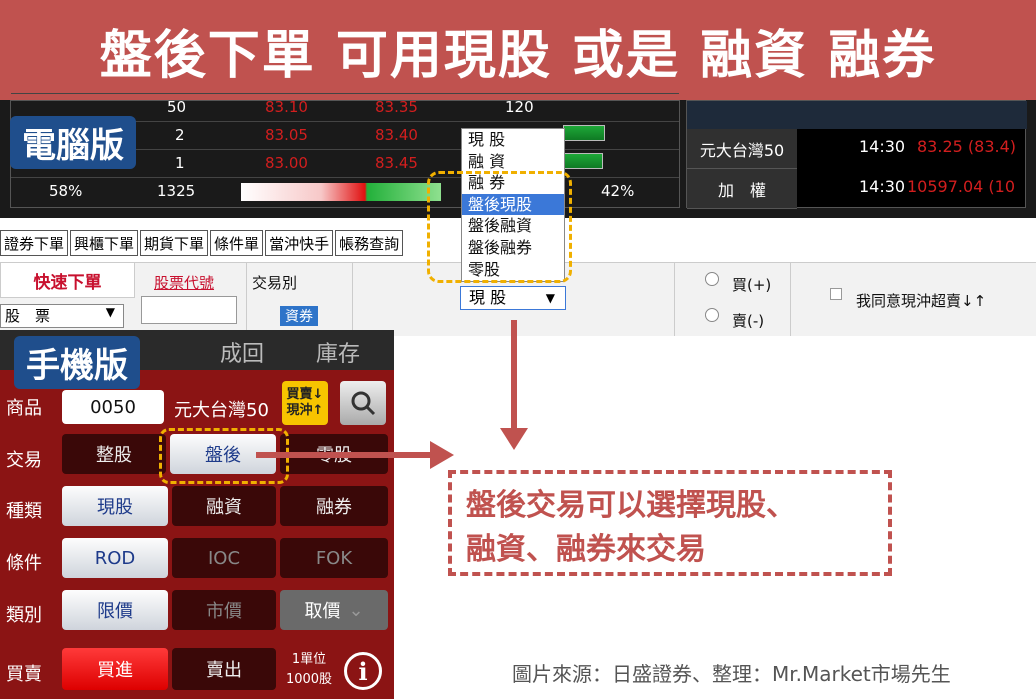 Image resolution: width=1036 pixels, height=699 pixels. Describe the element at coordinates (224, 558) in the screenshot. I see `cond-ioc: IOC` at that location.